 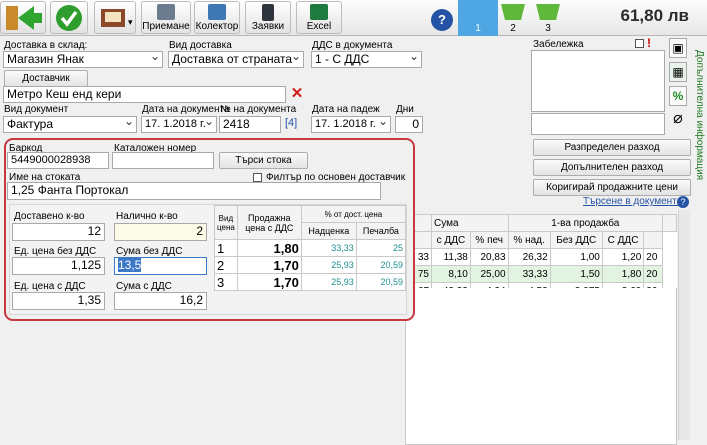 I want to click on note-textarea, so click(x=598, y=81).